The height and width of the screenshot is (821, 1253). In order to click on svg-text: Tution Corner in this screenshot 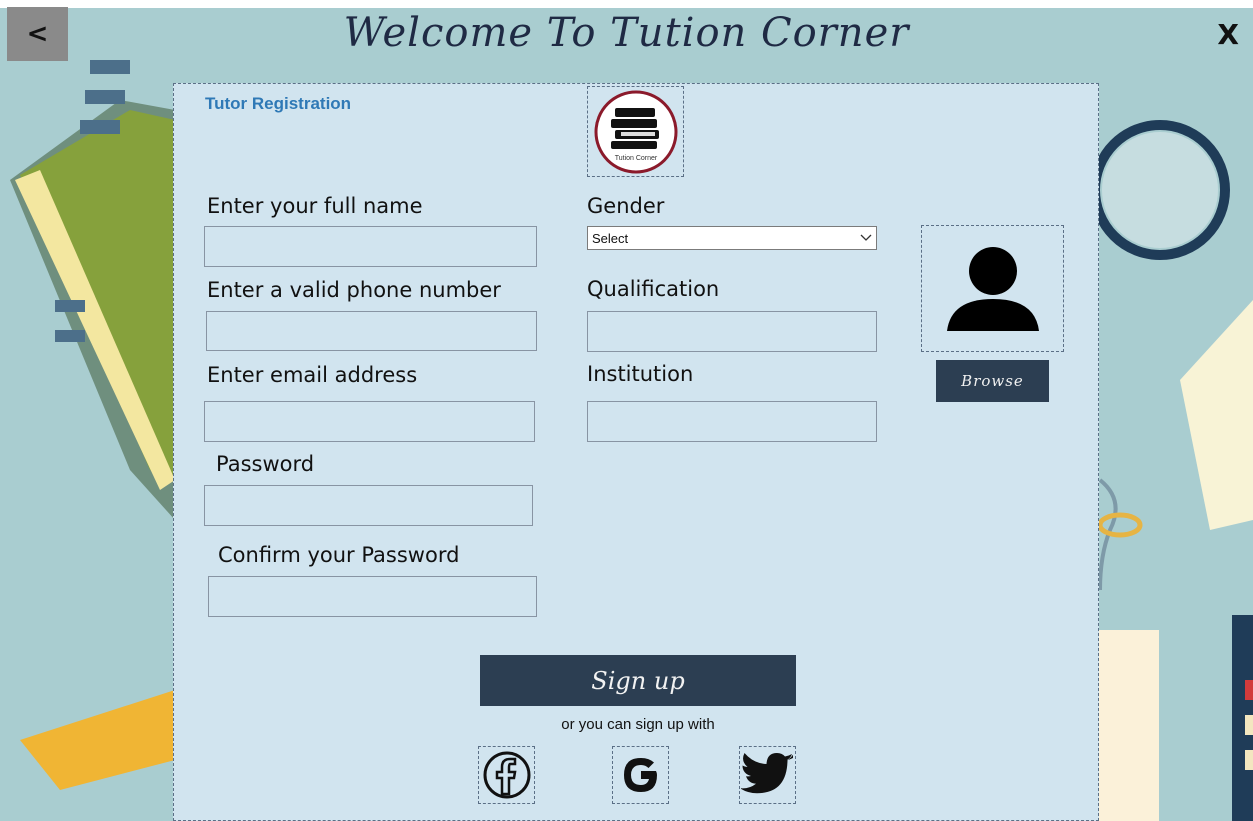, I will do `click(635, 158)`.